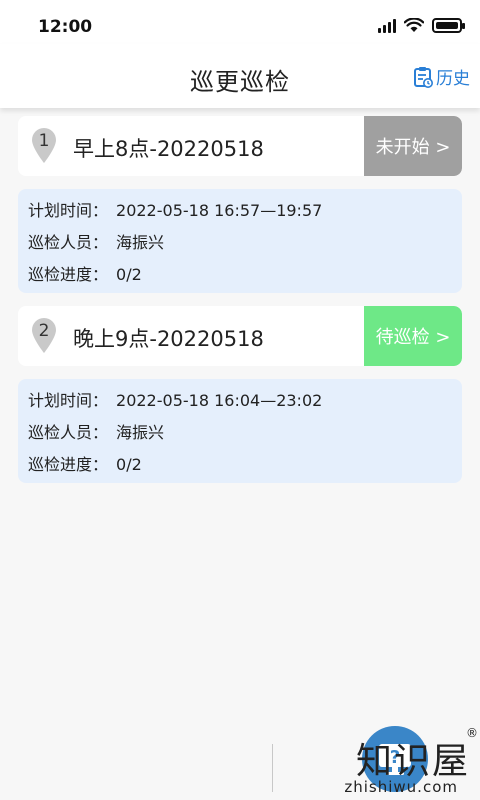  I want to click on watermark: ? 知识屋 ® zhishiwu.com, so click(380, 760).